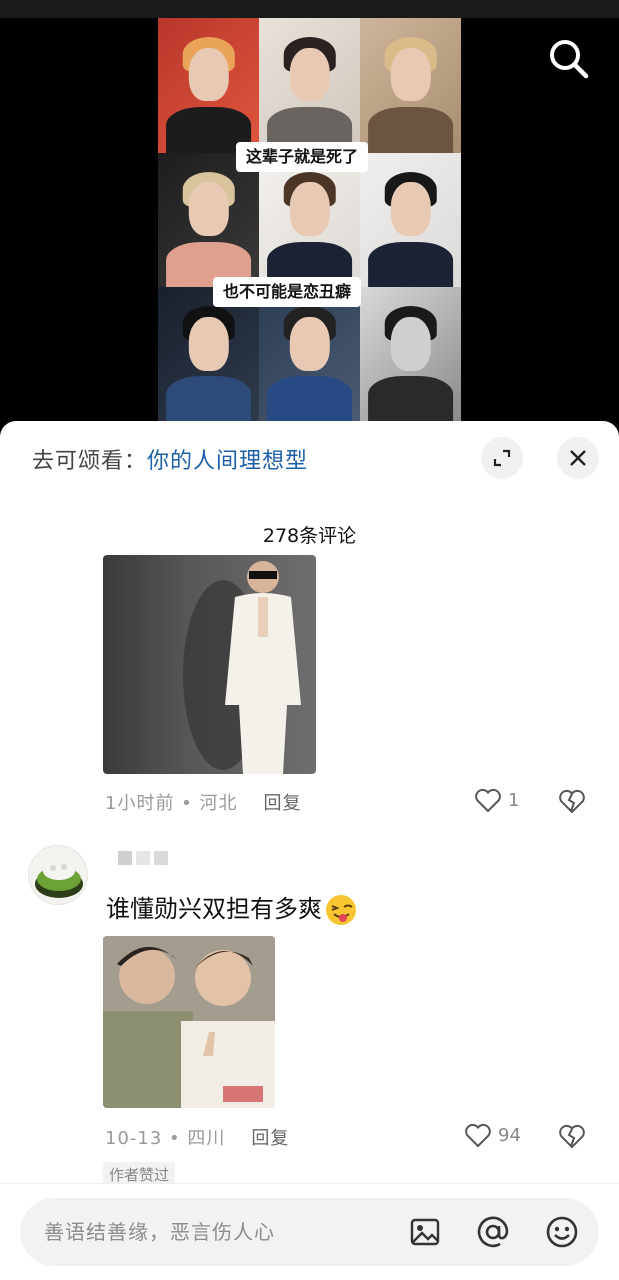 Image resolution: width=619 pixels, height=1280 pixels. I want to click on insert-image-button, so click(425, 1232).